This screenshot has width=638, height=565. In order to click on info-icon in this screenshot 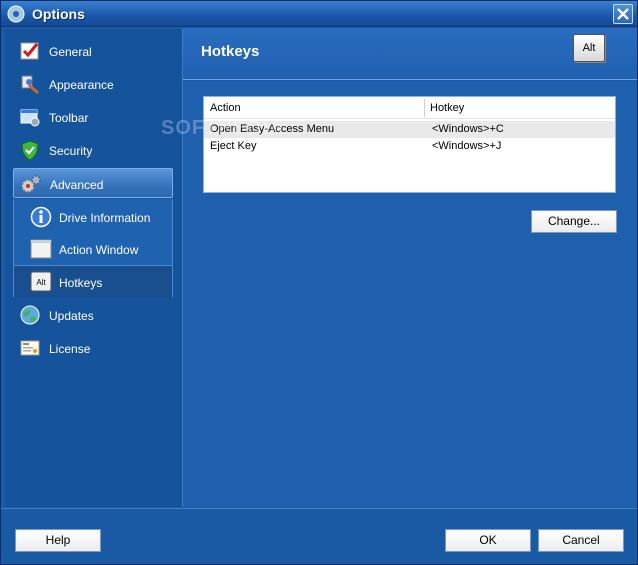, I will do `click(41, 217)`.